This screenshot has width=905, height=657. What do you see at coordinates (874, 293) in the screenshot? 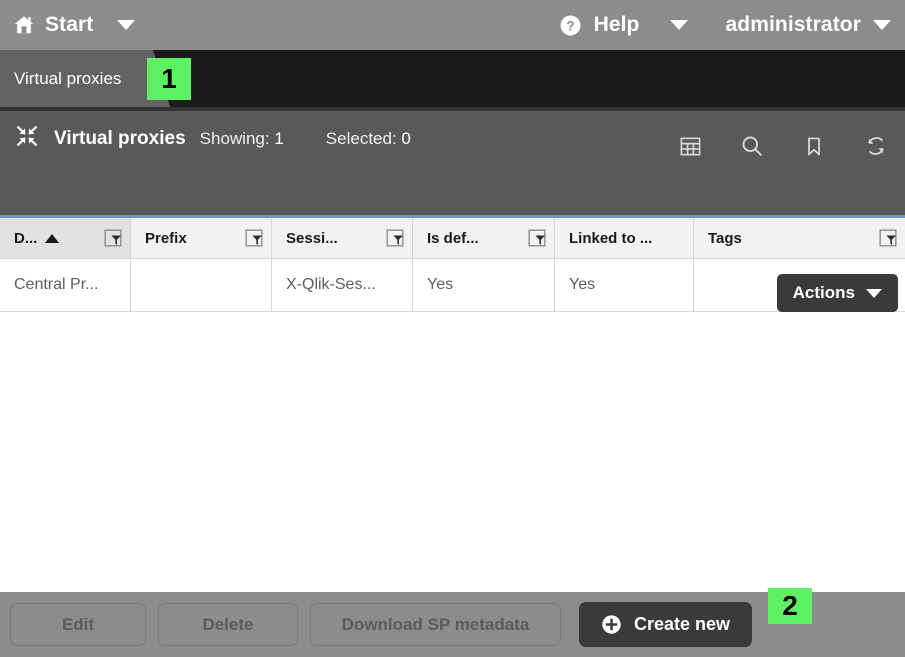
I see `actions-chevron-down-icon` at bounding box center [874, 293].